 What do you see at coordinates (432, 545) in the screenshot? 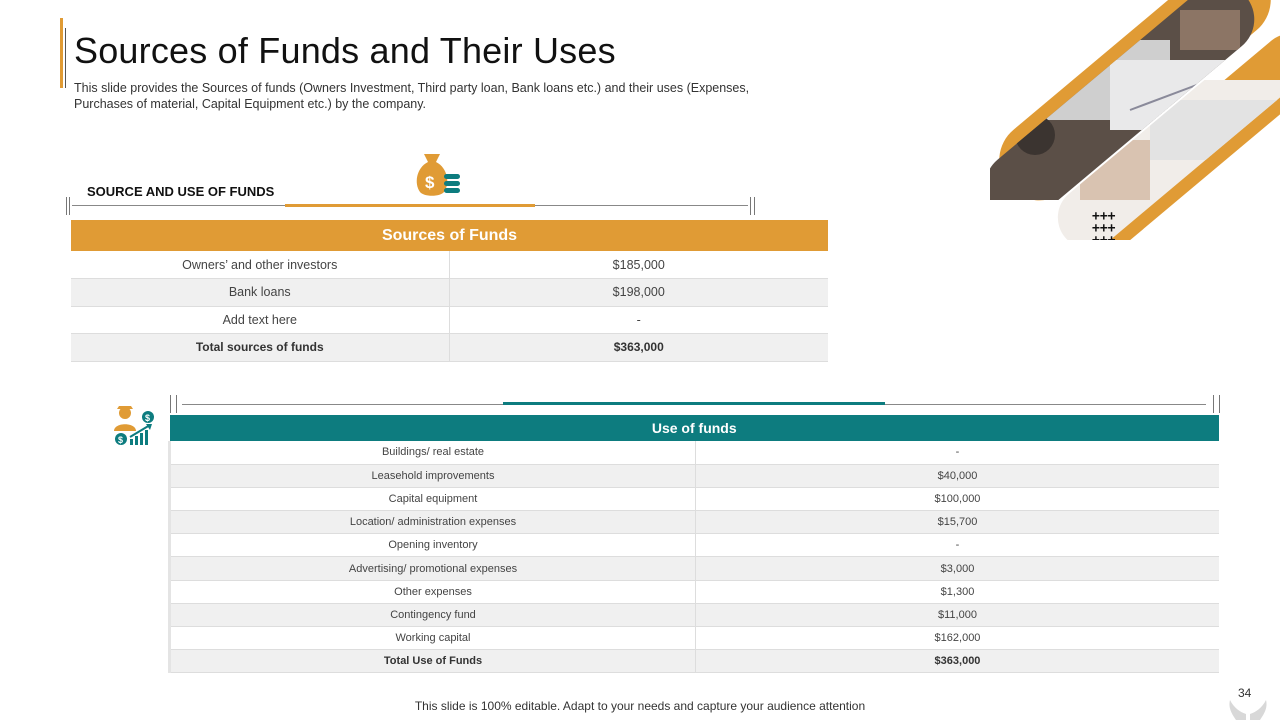
I see `row-label: Opening inventory` at bounding box center [432, 545].